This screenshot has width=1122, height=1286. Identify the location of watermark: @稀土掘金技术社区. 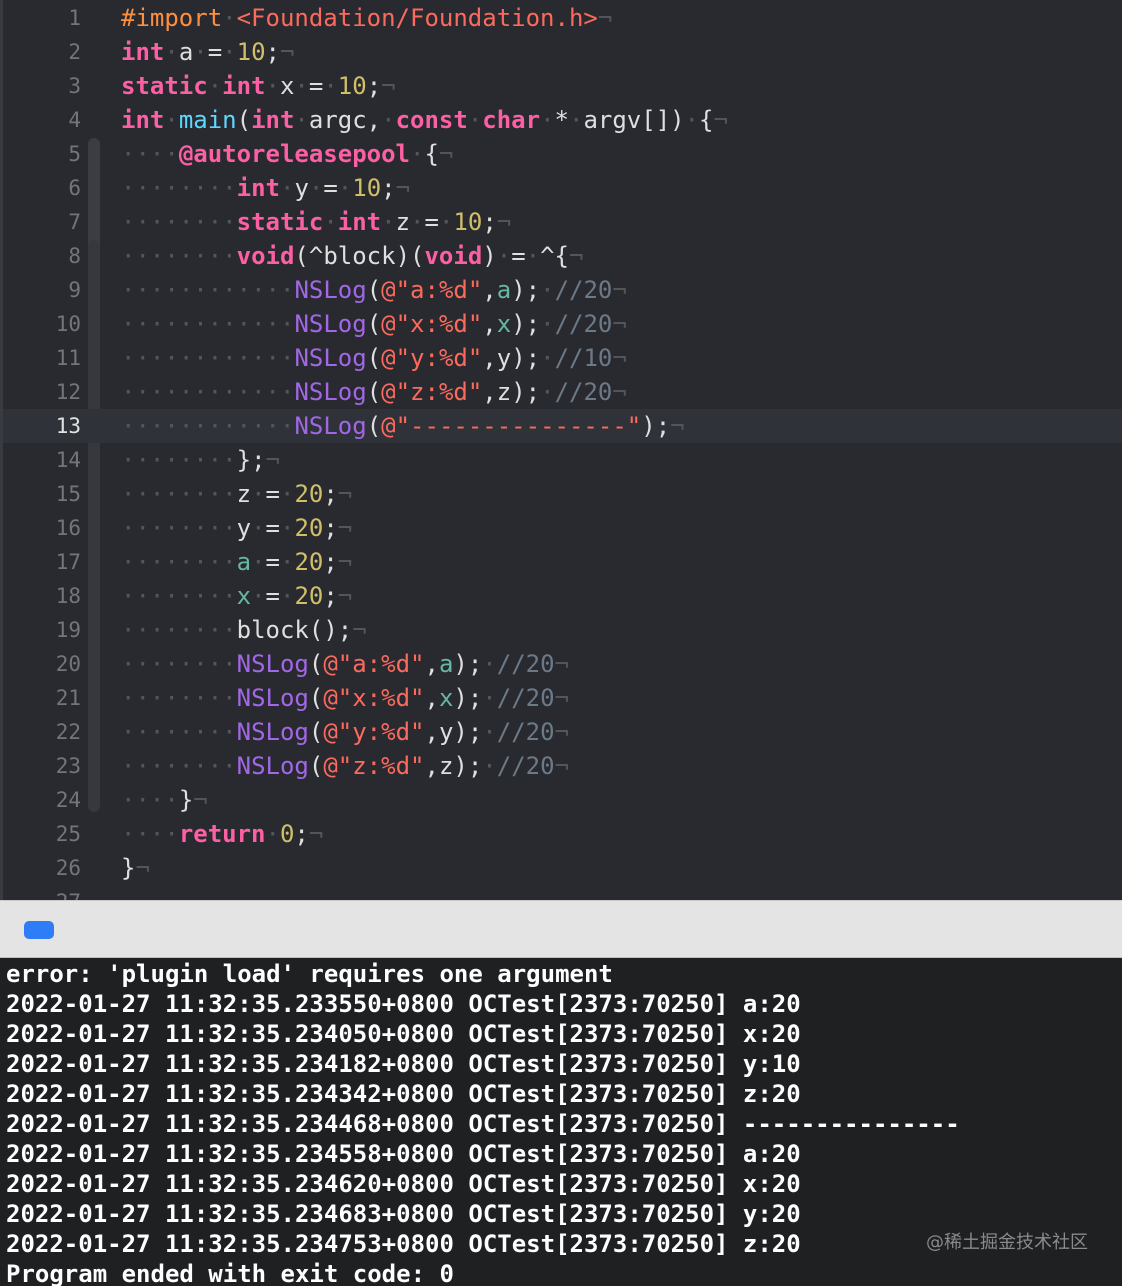
(1007, 1242).